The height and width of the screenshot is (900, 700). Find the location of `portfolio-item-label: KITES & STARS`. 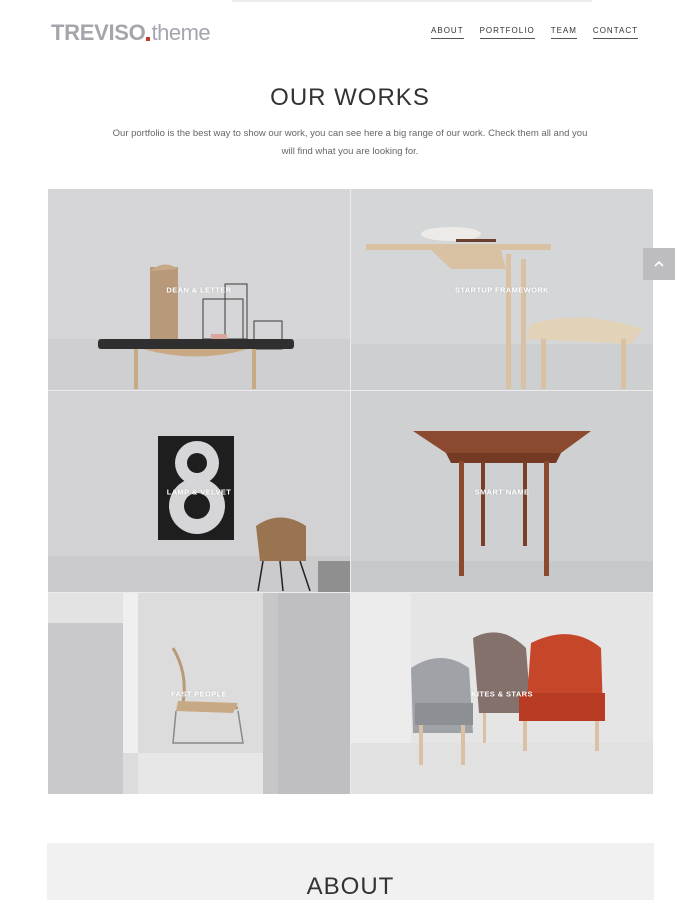

portfolio-item-label: KITES & STARS is located at coordinates (502, 693).